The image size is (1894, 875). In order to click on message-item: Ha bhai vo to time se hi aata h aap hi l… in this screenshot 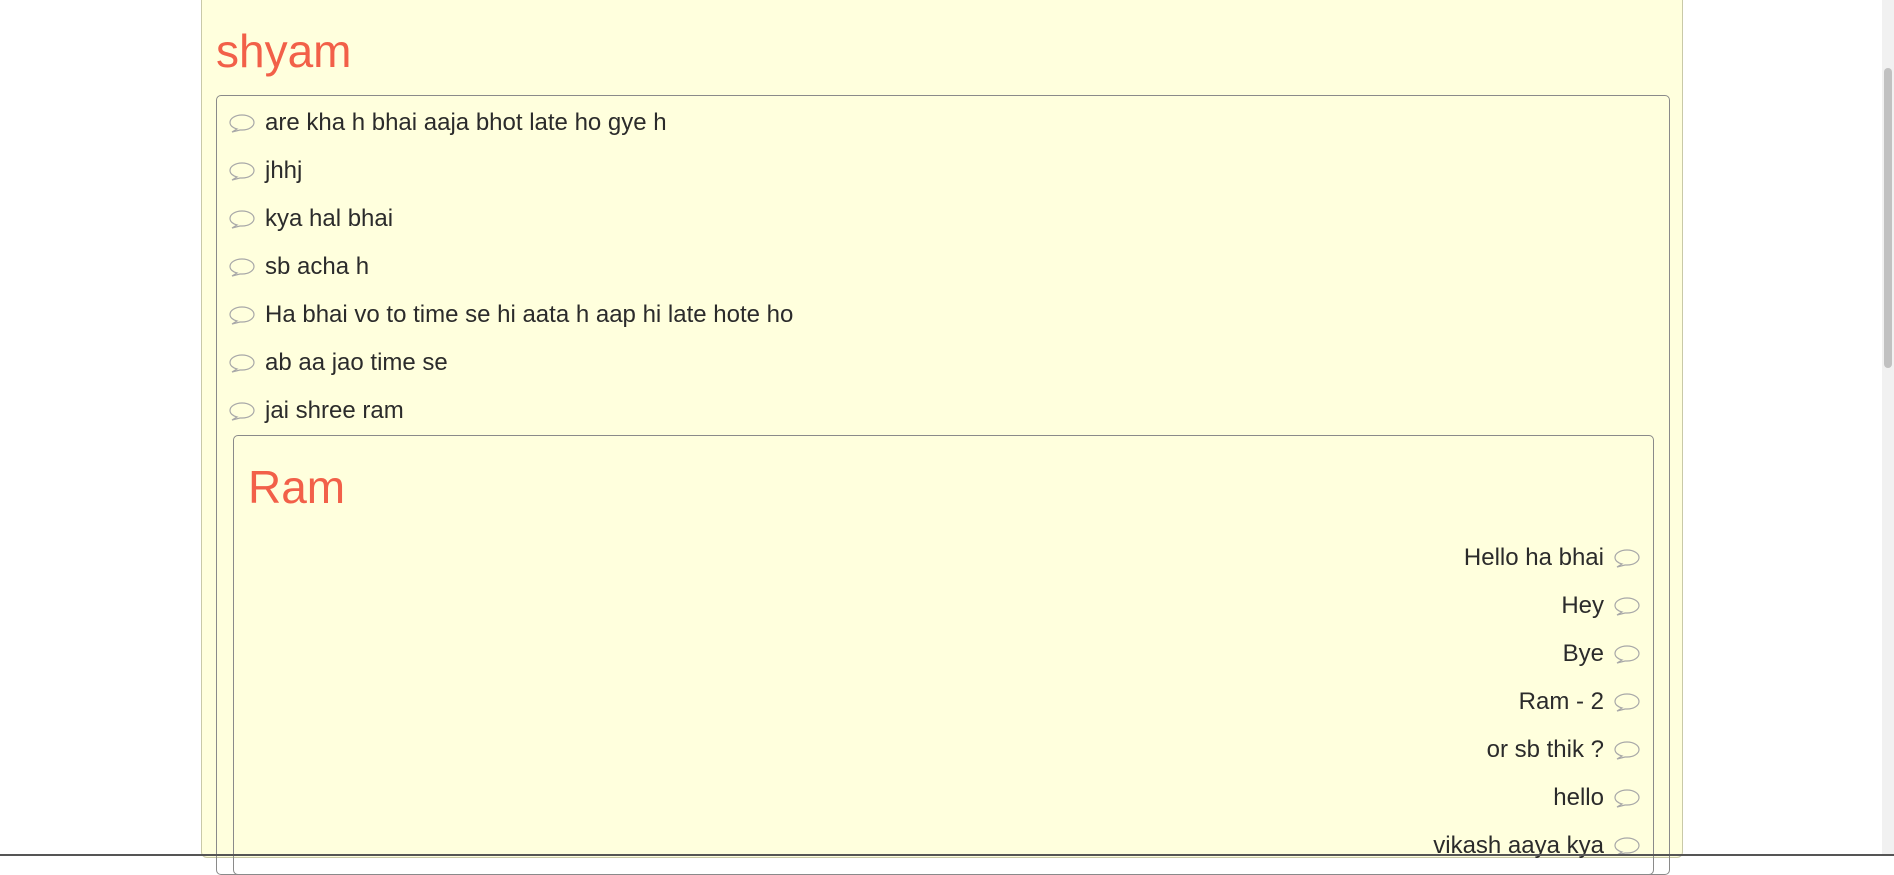, I will do `click(510, 315)`.